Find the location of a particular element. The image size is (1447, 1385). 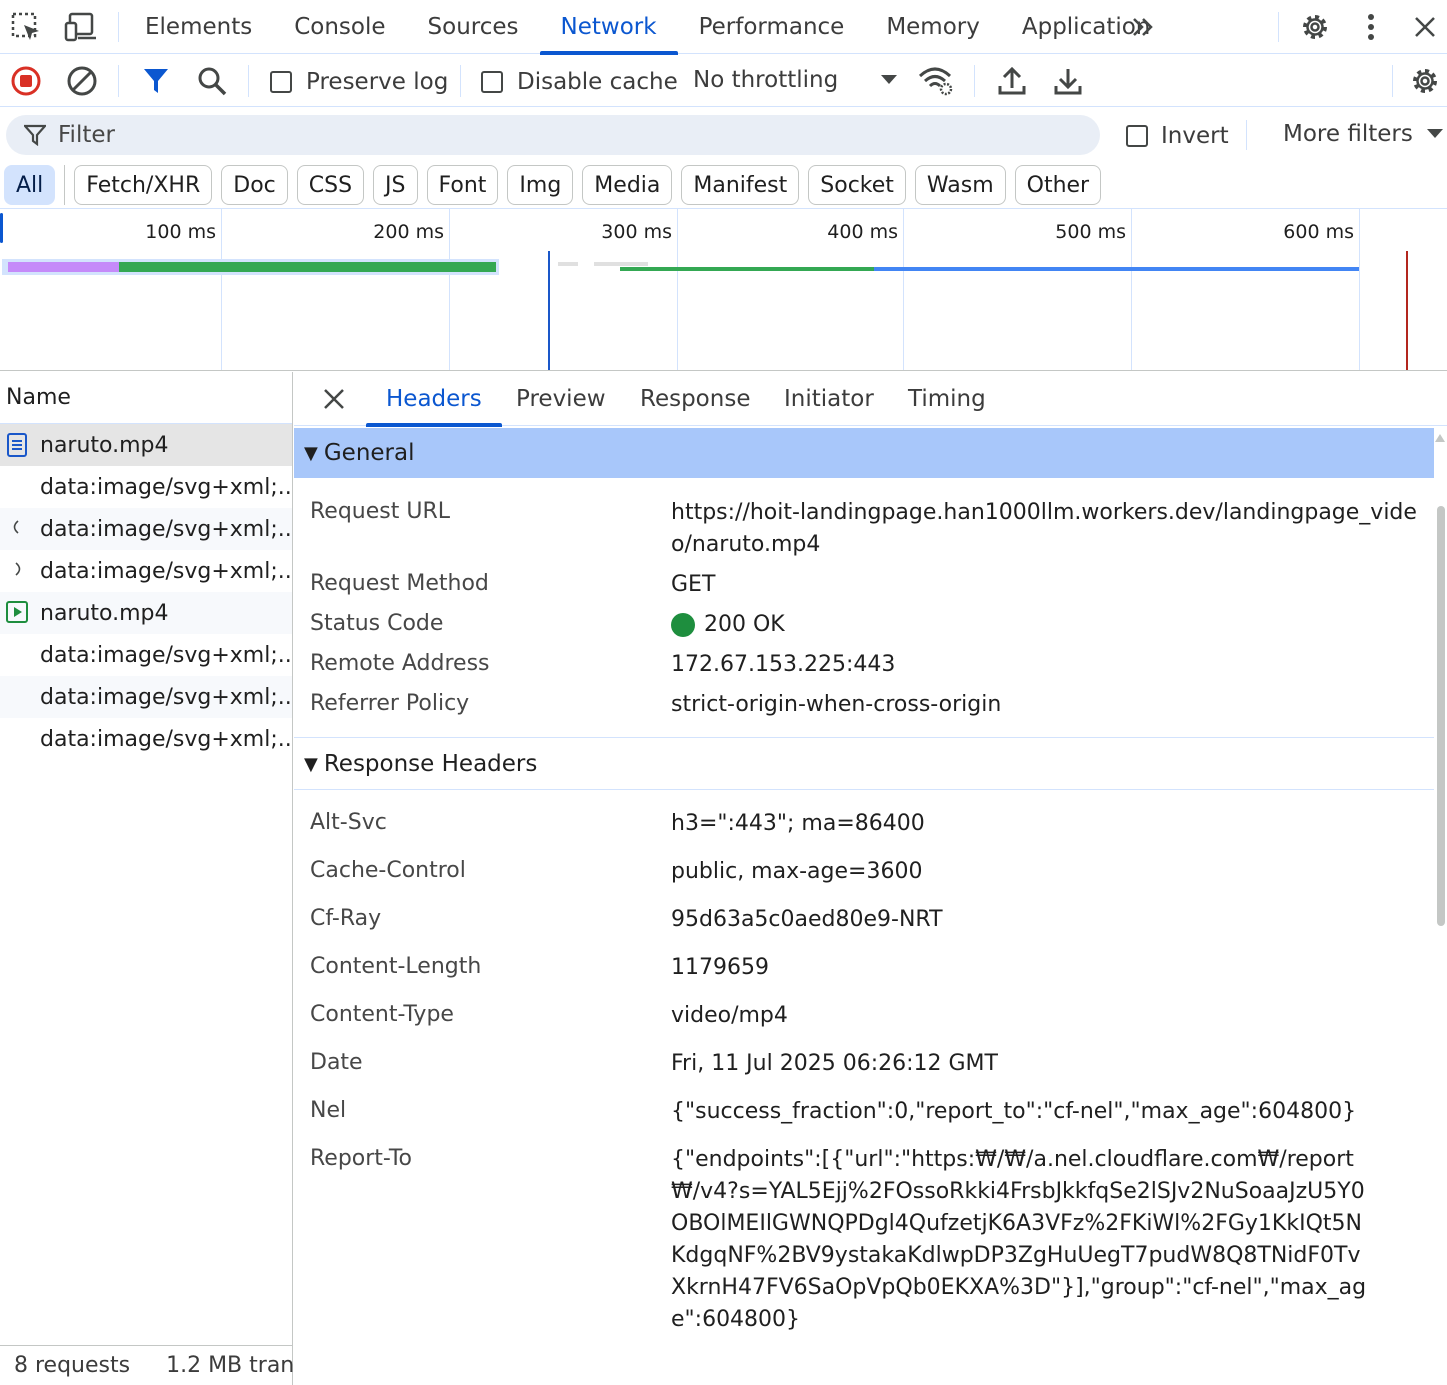

header-value: 1179659 is located at coordinates (720, 967).